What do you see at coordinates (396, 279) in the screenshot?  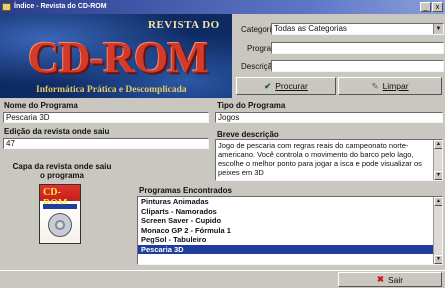 I see `sair-label: Sair` at bounding box center [396, 279].